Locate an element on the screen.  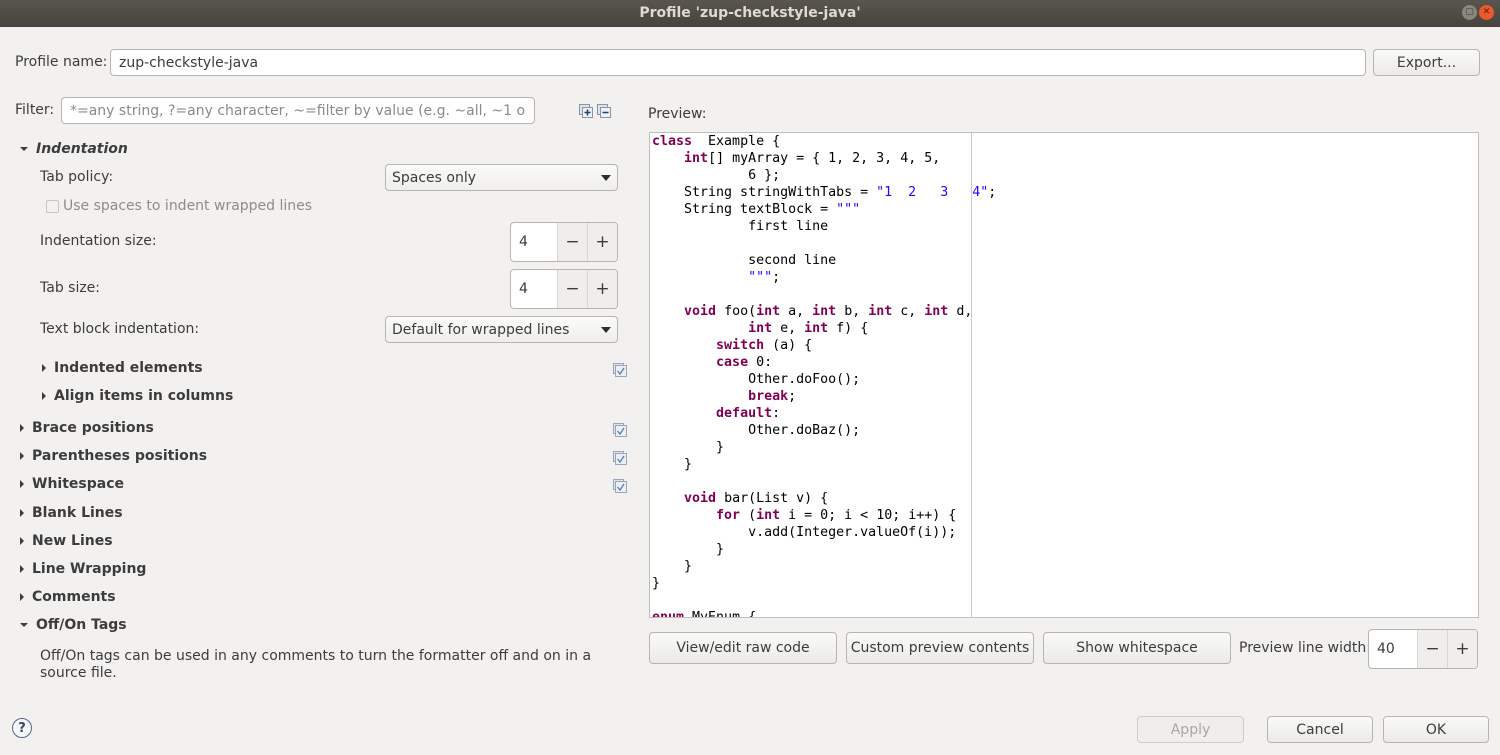
code-text: bar(List v) { is located at coordinates (772, 498).